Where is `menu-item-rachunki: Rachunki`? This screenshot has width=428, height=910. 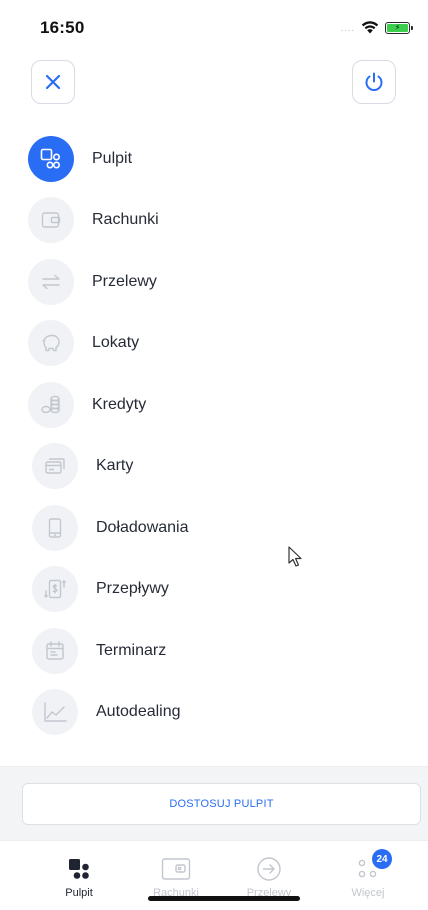 menu-item-rachunki: Rachunki is located at coordinates (214, 221).